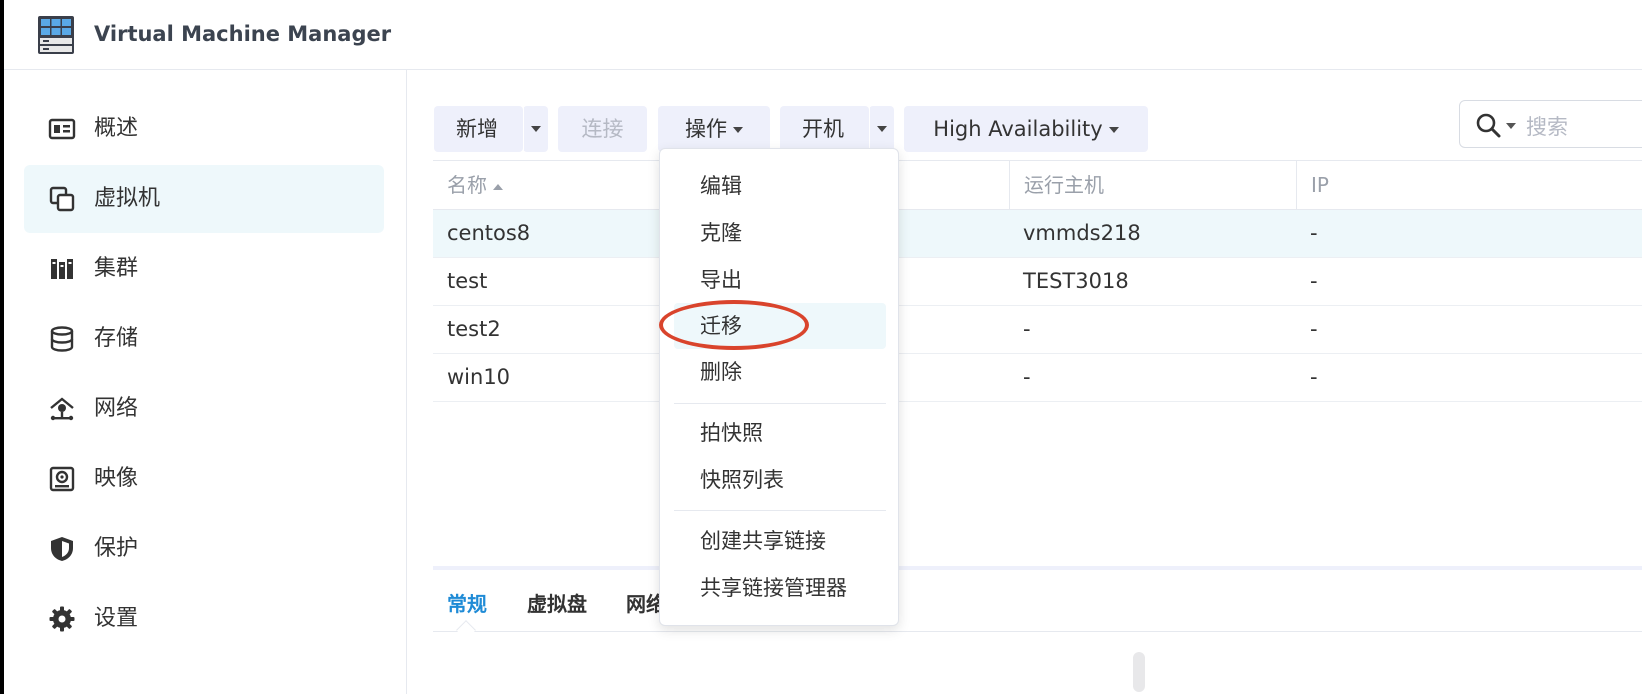 This screenshot has height=694, width=1642. I want to click on vmm-app-icon, so click(56, 35).